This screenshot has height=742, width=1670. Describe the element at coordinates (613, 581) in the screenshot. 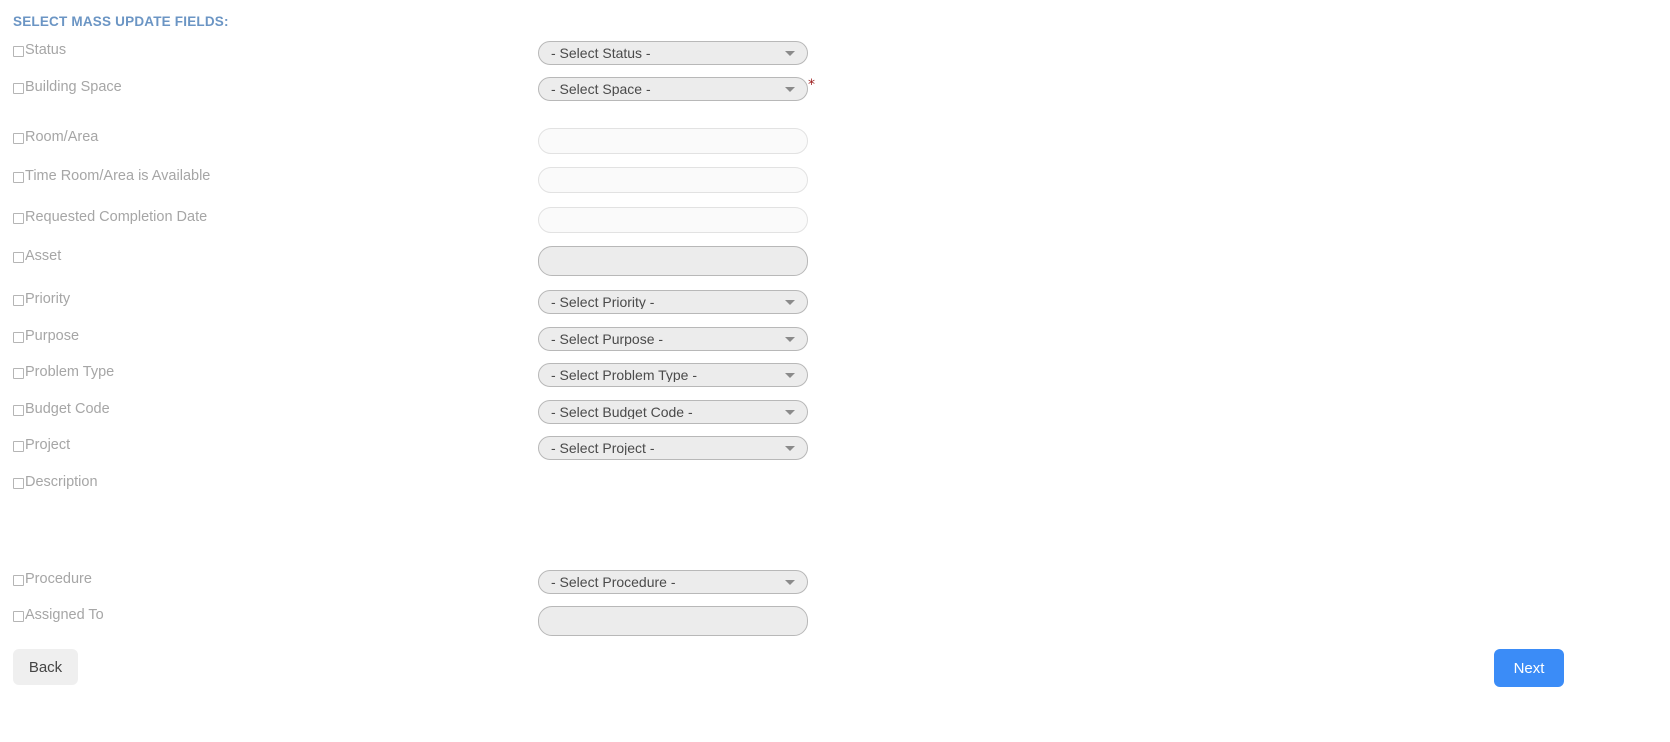

I see `select-value-procedure: - Select Procedure -` at that location.